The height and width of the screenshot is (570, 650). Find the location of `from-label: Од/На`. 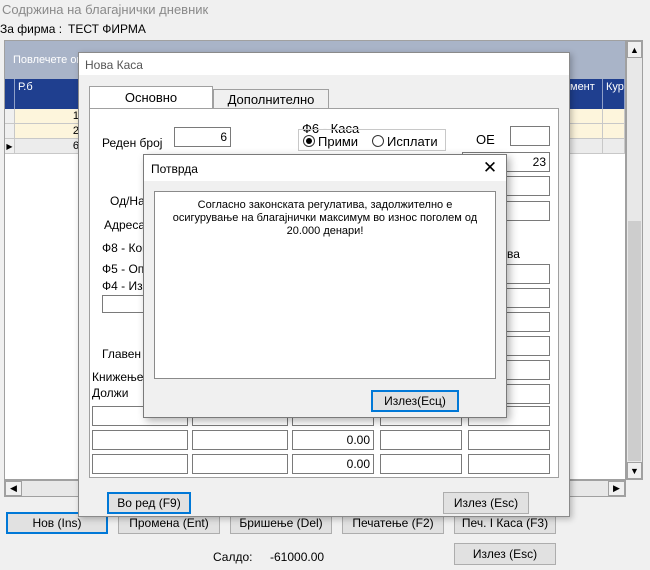

from-label: Од/На is located at coordinates (127, 201).